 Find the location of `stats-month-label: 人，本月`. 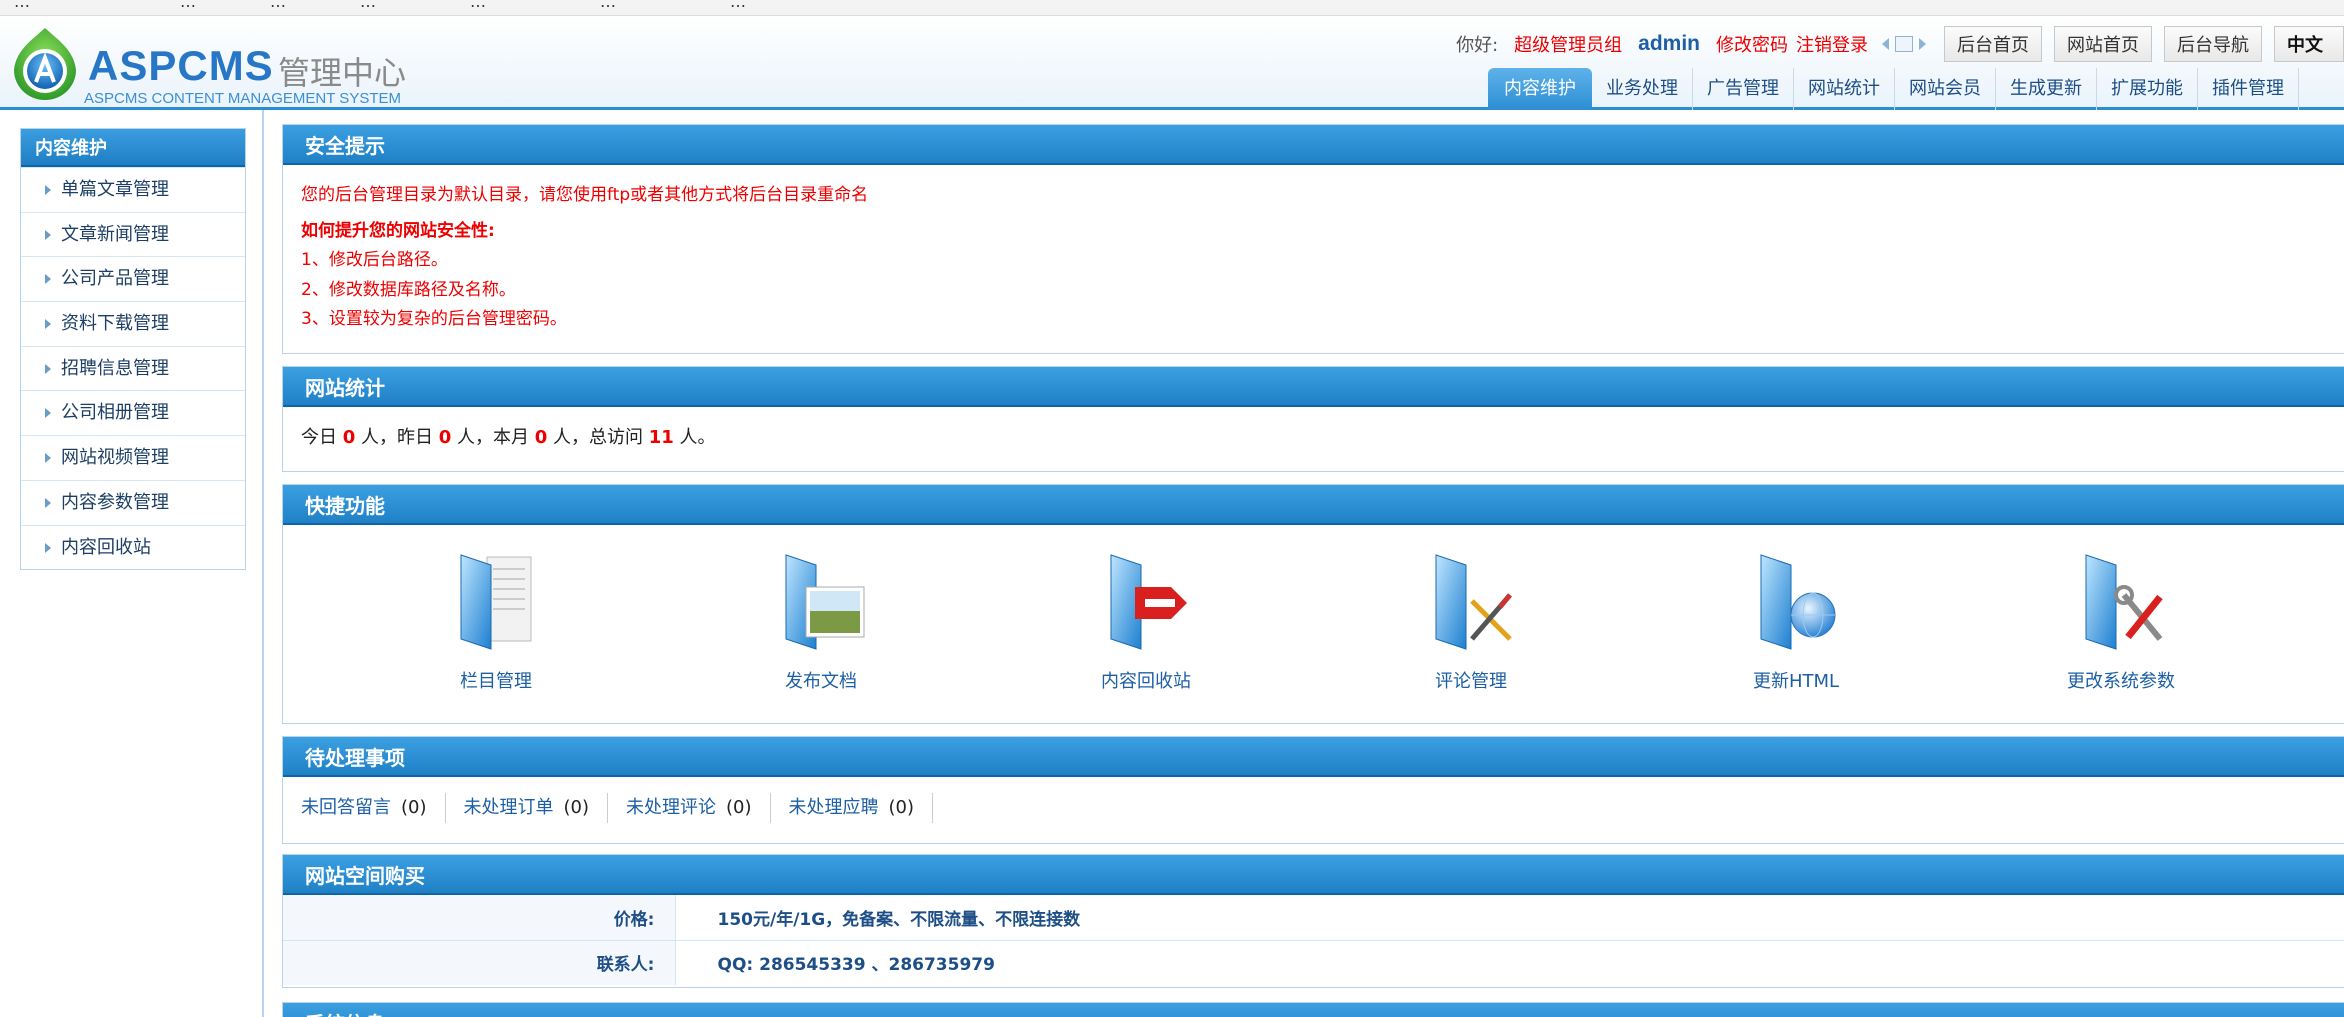

stats-month-label: 人，本月 is located at coordinates (493, 437).